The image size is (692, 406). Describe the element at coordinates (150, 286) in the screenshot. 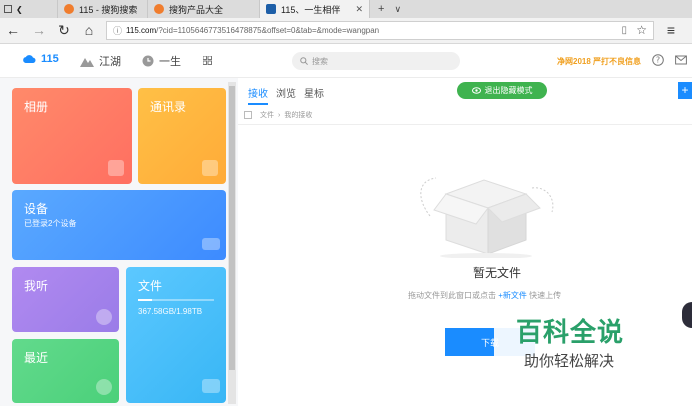

I see `tile-title: 文件` at that location.